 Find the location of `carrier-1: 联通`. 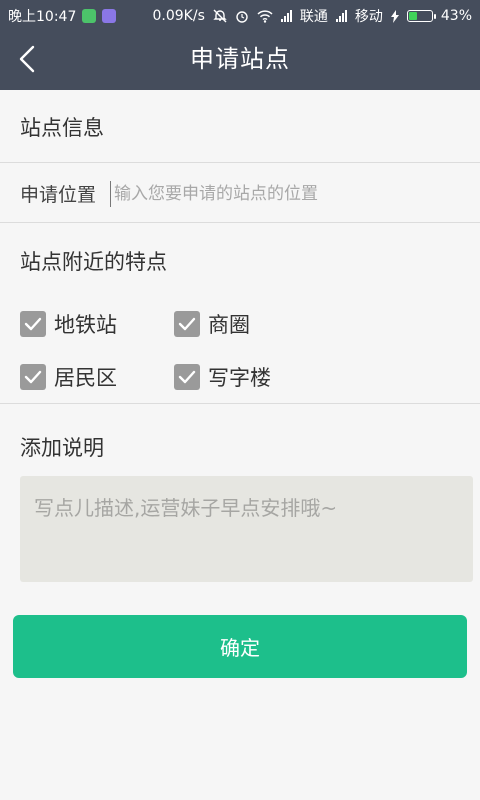

carrier-1: 联通 is located at coordinates (313, 17).